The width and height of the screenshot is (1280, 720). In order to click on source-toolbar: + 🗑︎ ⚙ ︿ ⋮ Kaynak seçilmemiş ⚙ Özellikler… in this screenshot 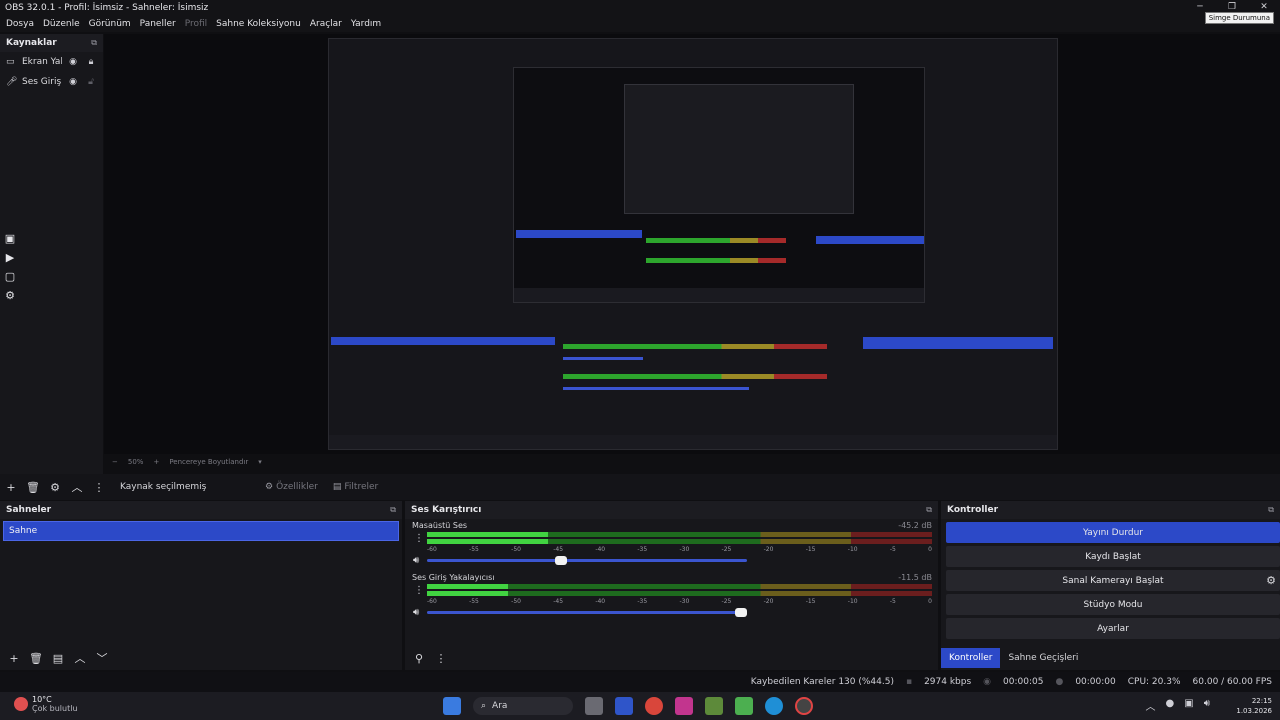, I will do `click(640, 487)`.